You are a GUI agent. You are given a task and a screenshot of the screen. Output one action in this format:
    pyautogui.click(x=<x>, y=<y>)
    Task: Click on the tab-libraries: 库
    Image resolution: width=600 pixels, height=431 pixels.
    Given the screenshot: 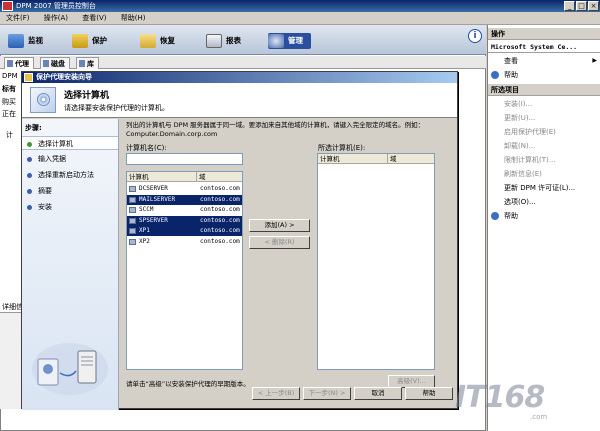 What is the action you would take?
    pyautogui.click(x=87, y=63)
    